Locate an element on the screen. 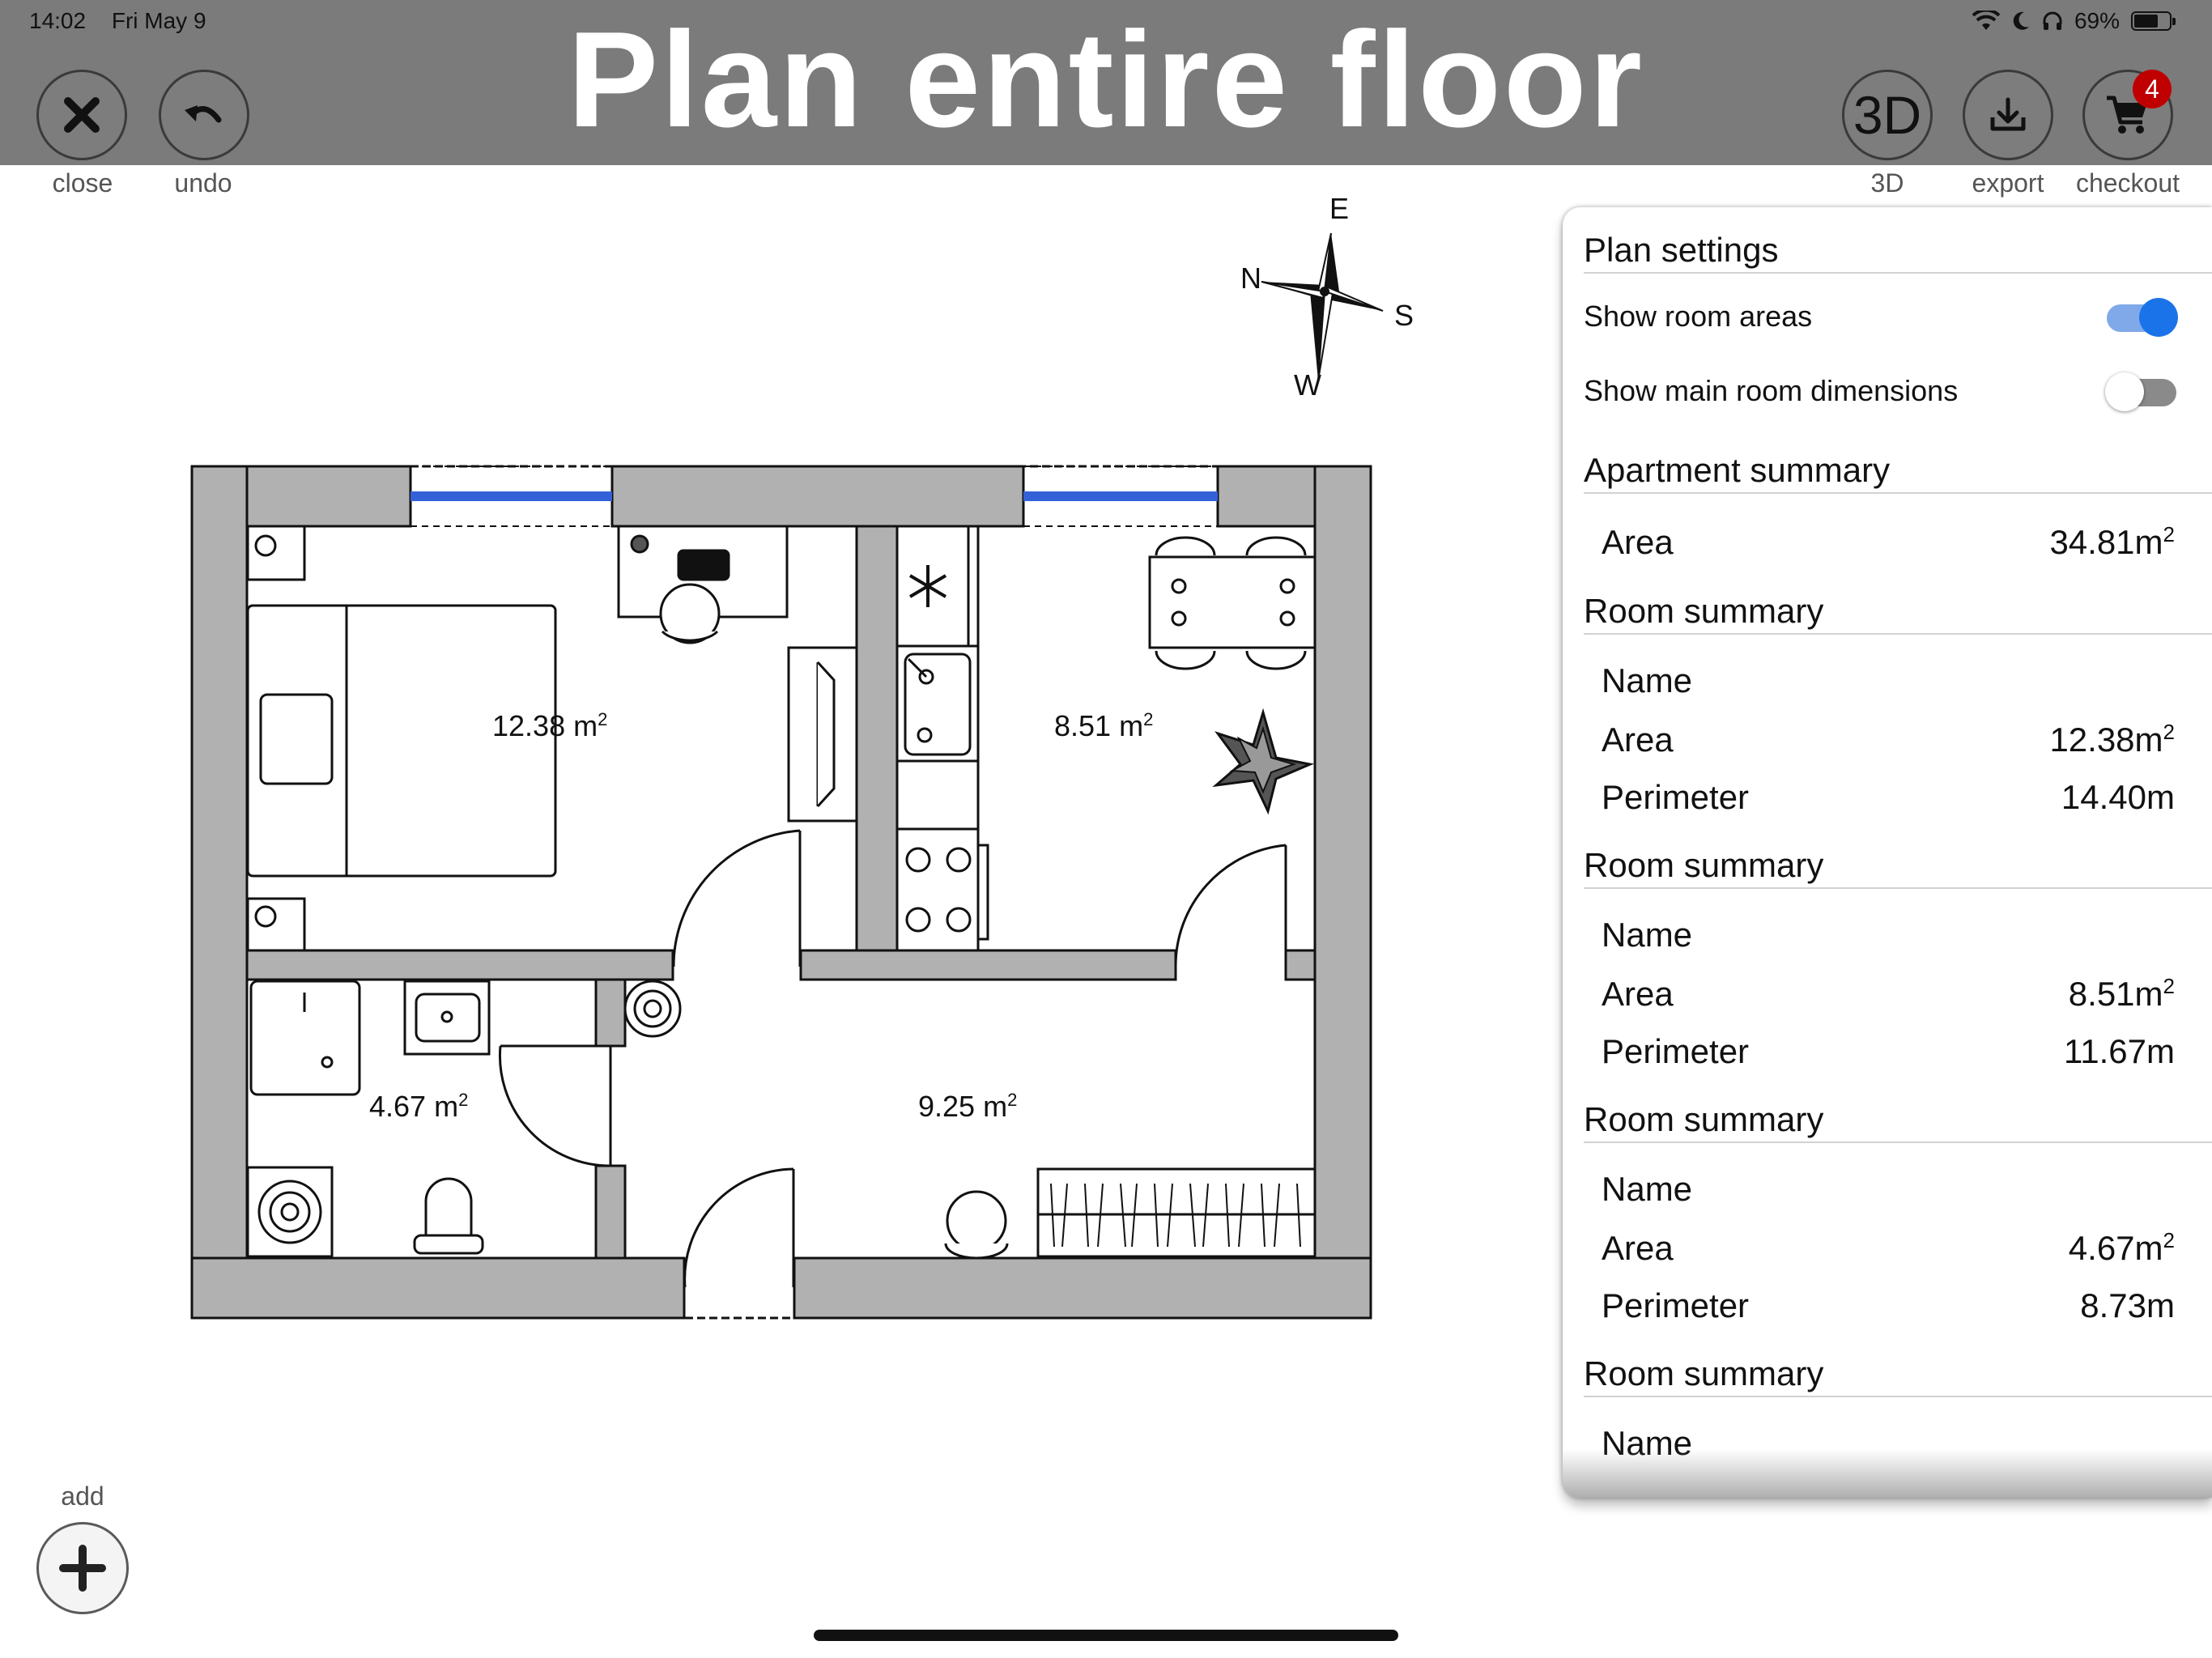 Image resolution: width=2212 pixels, height=1658 pixels. add-button is located at coordinates (83, 1568).